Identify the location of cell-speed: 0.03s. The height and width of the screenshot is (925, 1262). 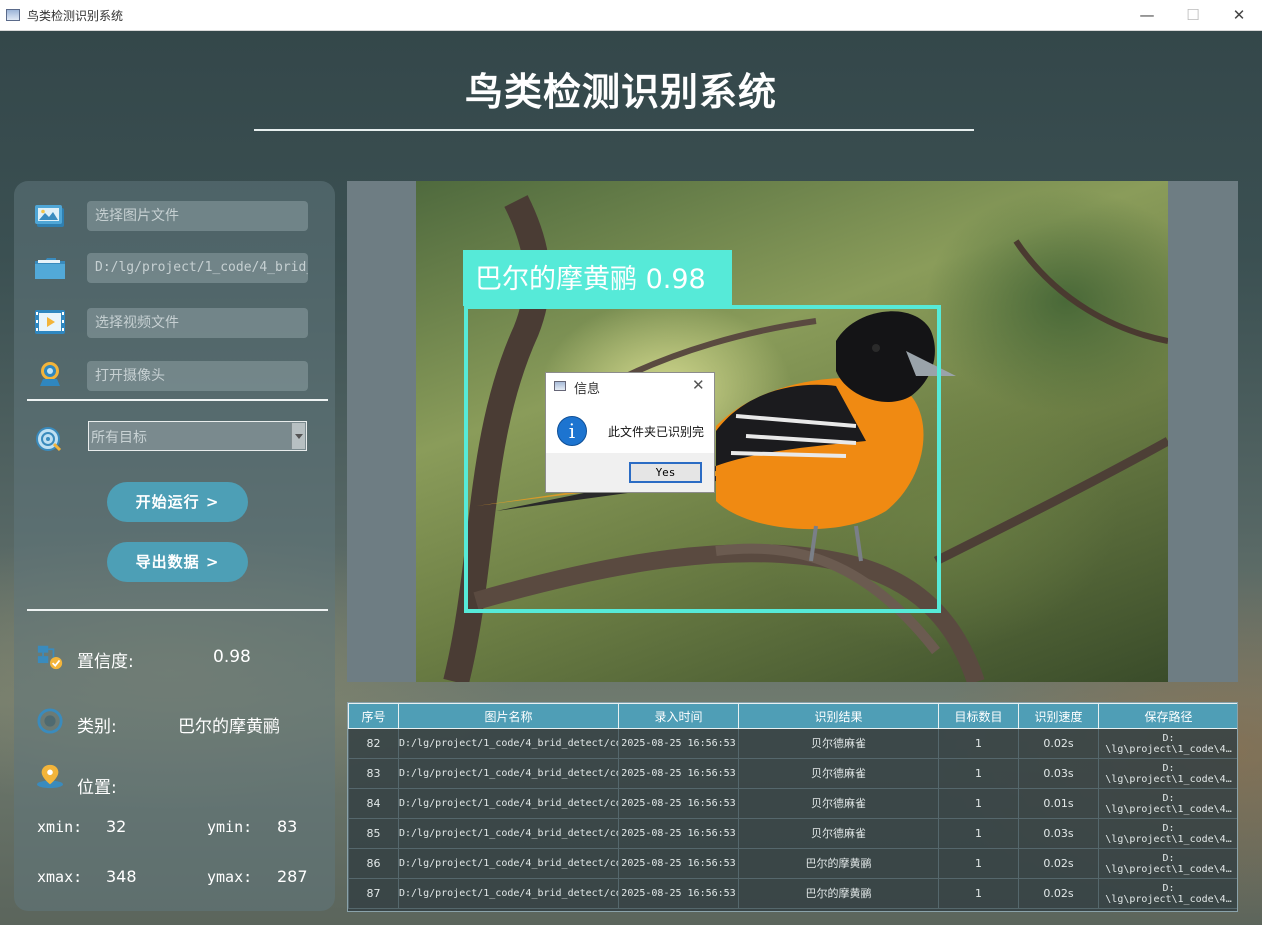
(1058, 833).